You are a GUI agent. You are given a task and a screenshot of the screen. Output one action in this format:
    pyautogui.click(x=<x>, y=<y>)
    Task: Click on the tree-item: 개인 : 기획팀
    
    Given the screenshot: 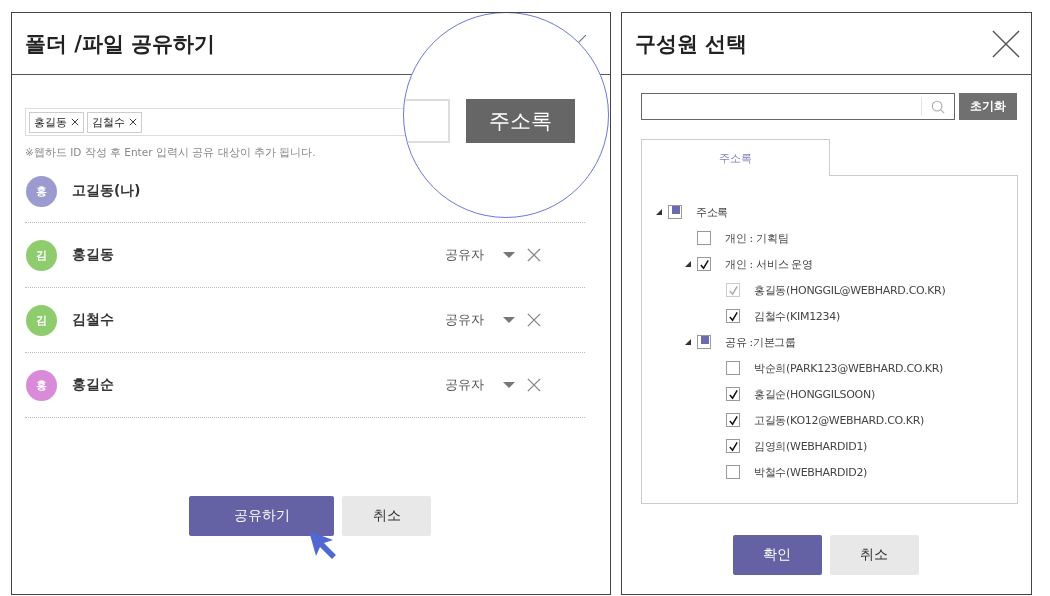 What is the action you would take?
    pyautogui.click(x=757, y=238)
    